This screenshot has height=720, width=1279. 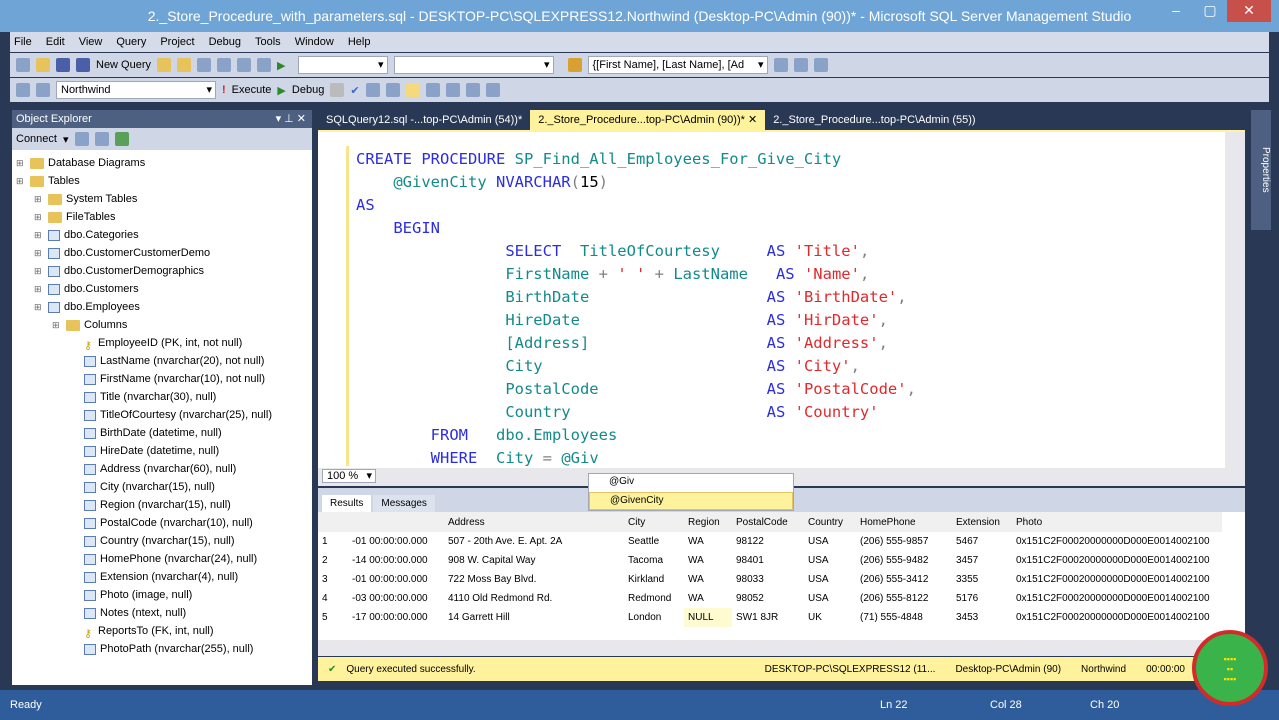 I want to click on uncomment-icon, so click(x=452, y=90).